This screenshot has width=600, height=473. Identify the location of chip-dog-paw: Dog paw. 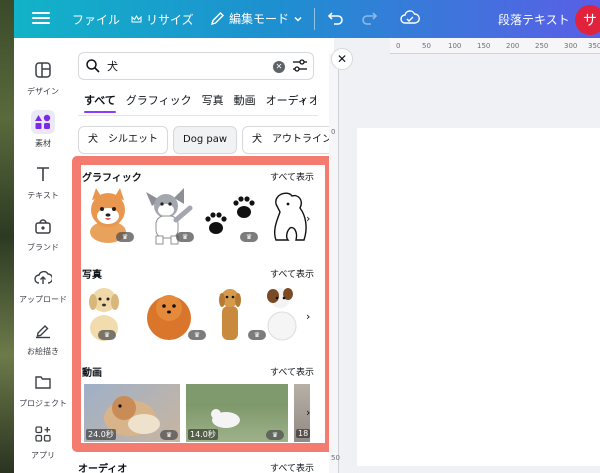
(205, 140).